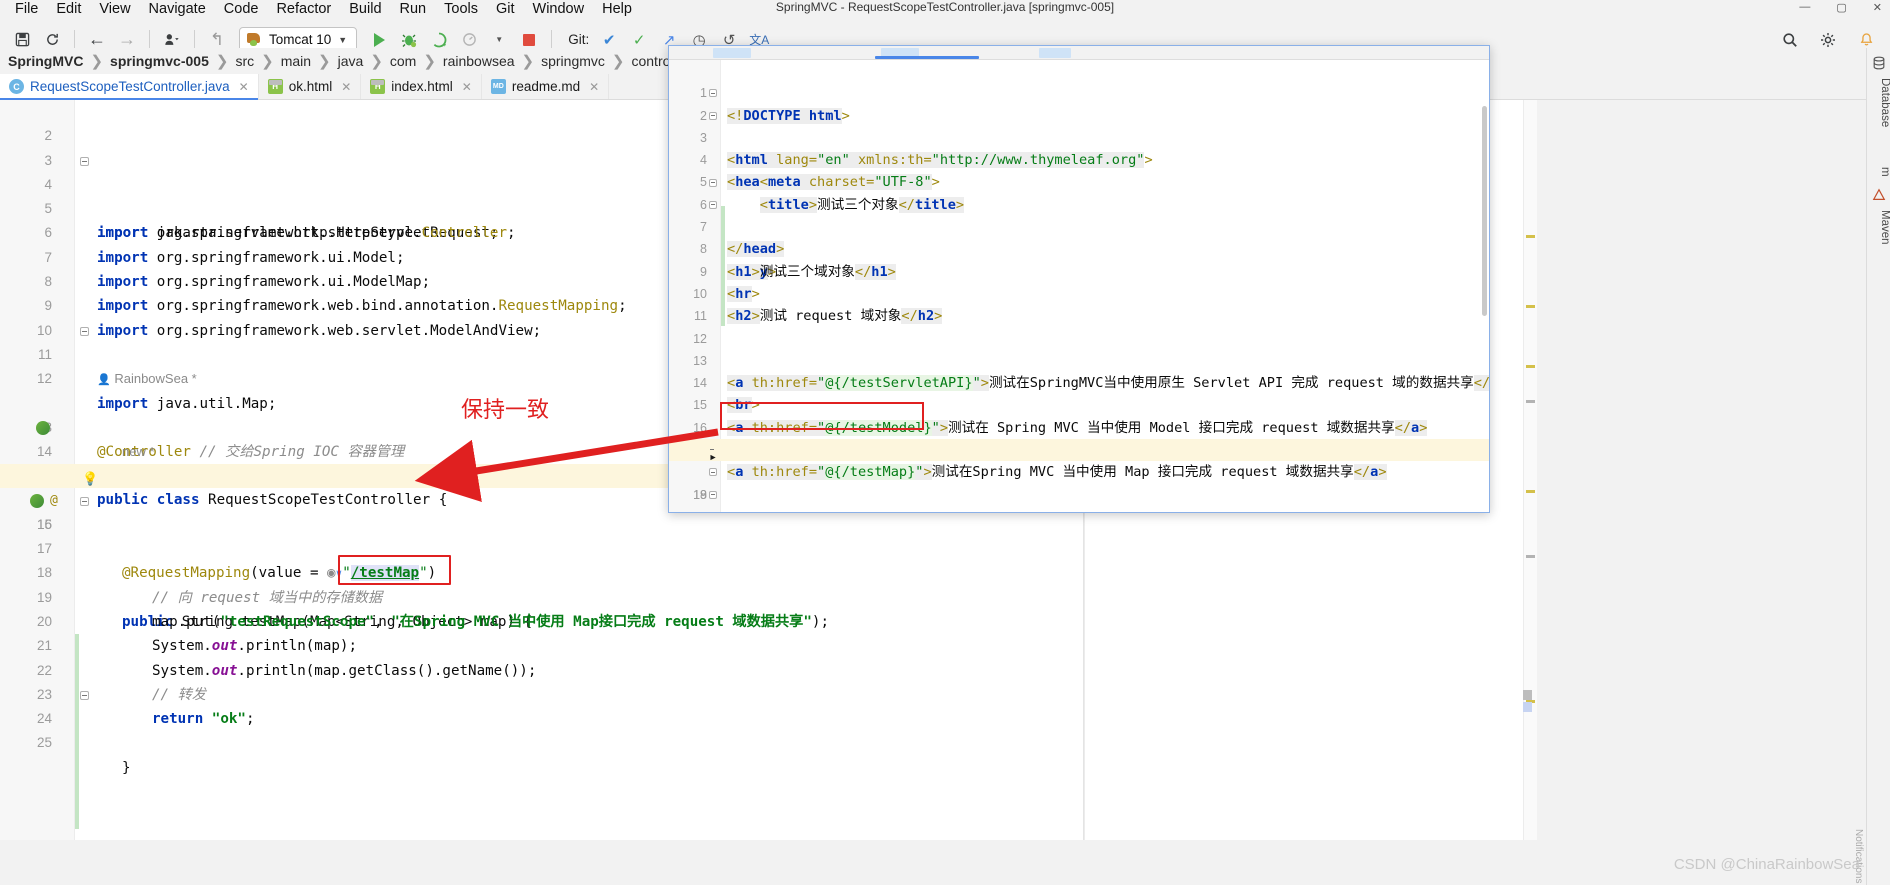 The height and width of the screenshot is (885, 1890). I want to click on html-file-icon: H, so click(378, 86).